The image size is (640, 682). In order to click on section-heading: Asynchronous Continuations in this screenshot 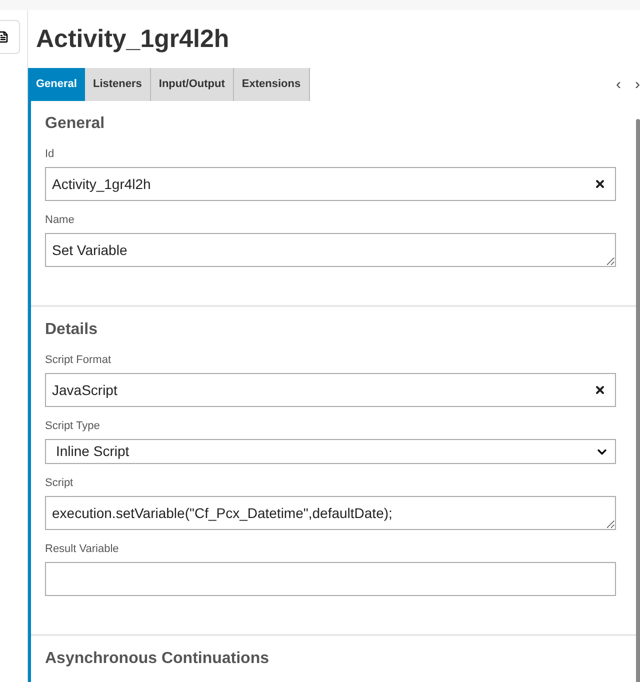, I will do `click(157, 659)`.